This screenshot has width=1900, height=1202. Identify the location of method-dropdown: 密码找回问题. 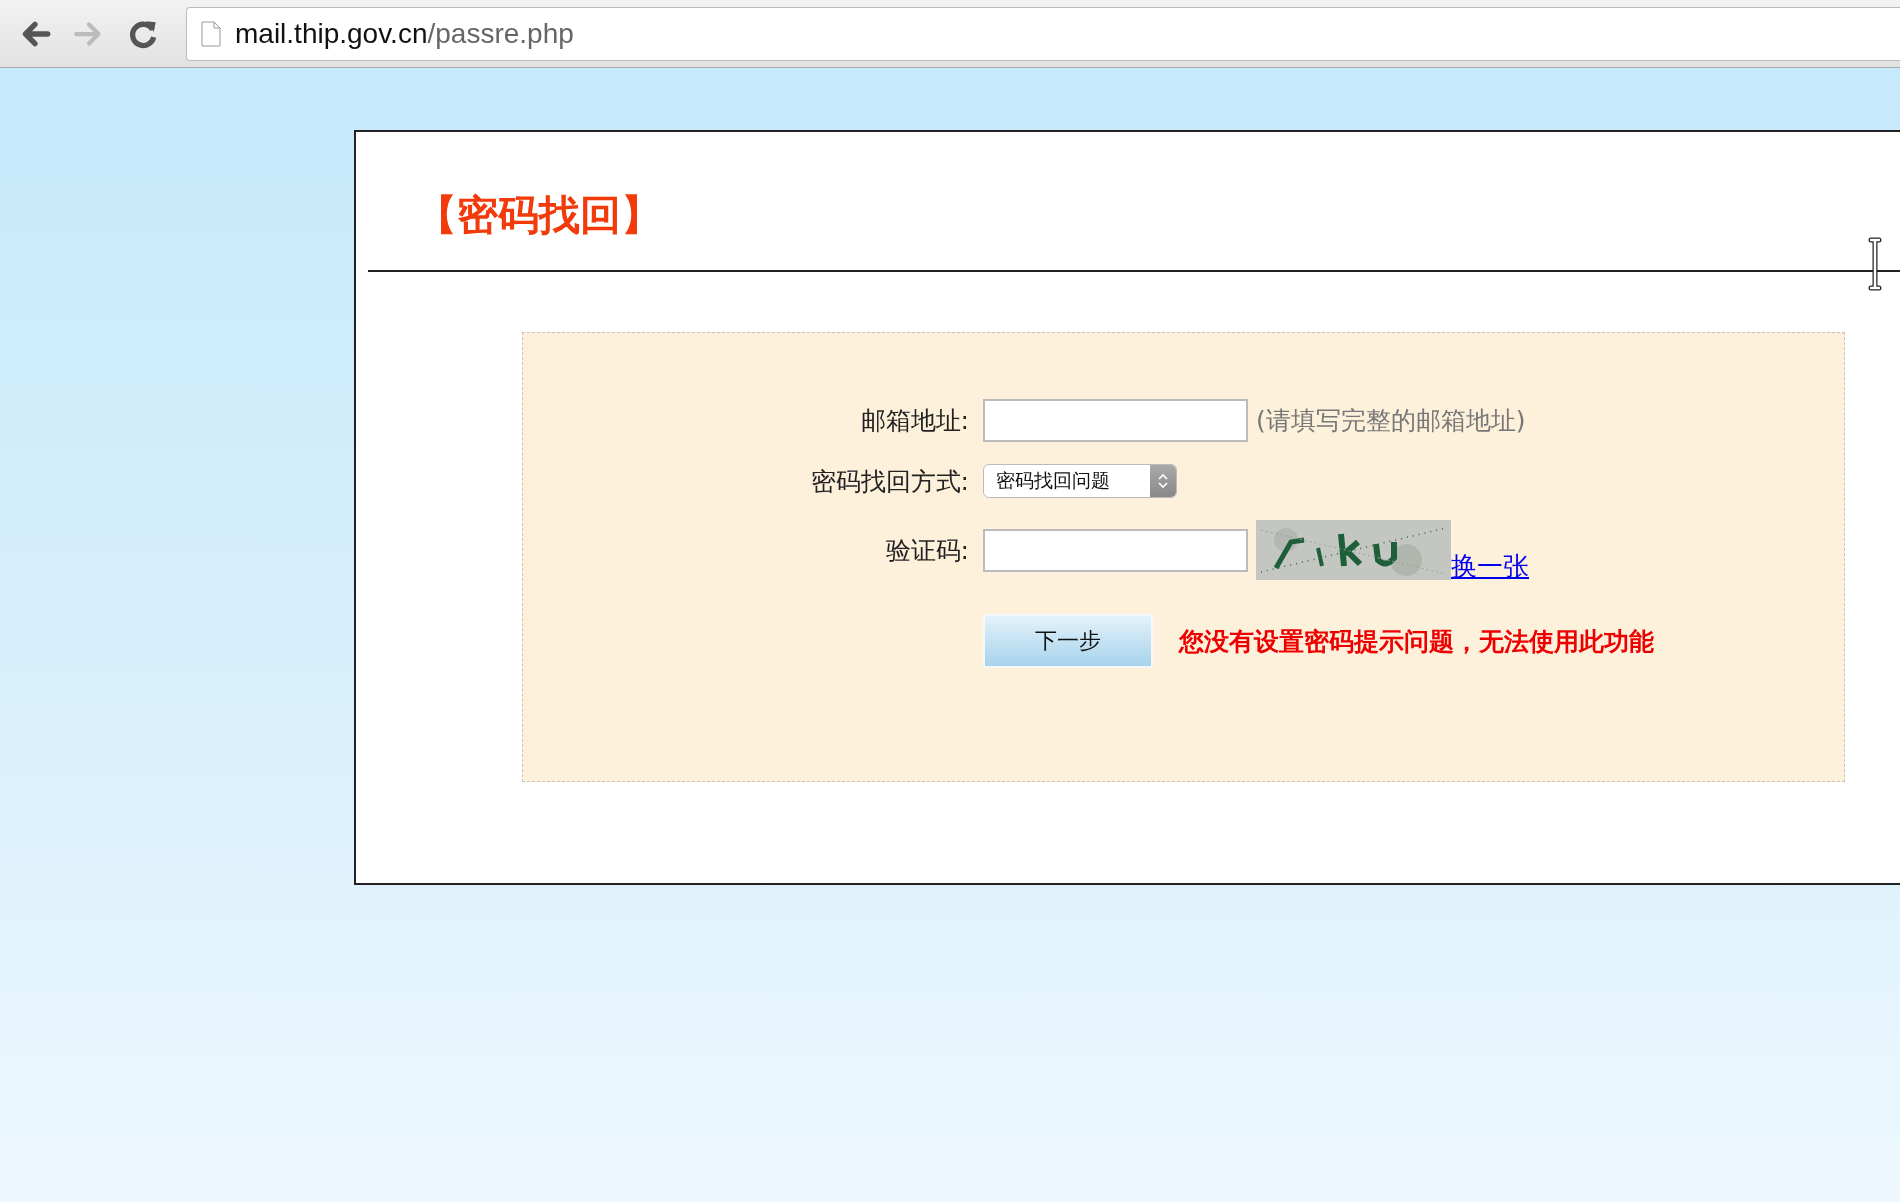
(1080, 481).